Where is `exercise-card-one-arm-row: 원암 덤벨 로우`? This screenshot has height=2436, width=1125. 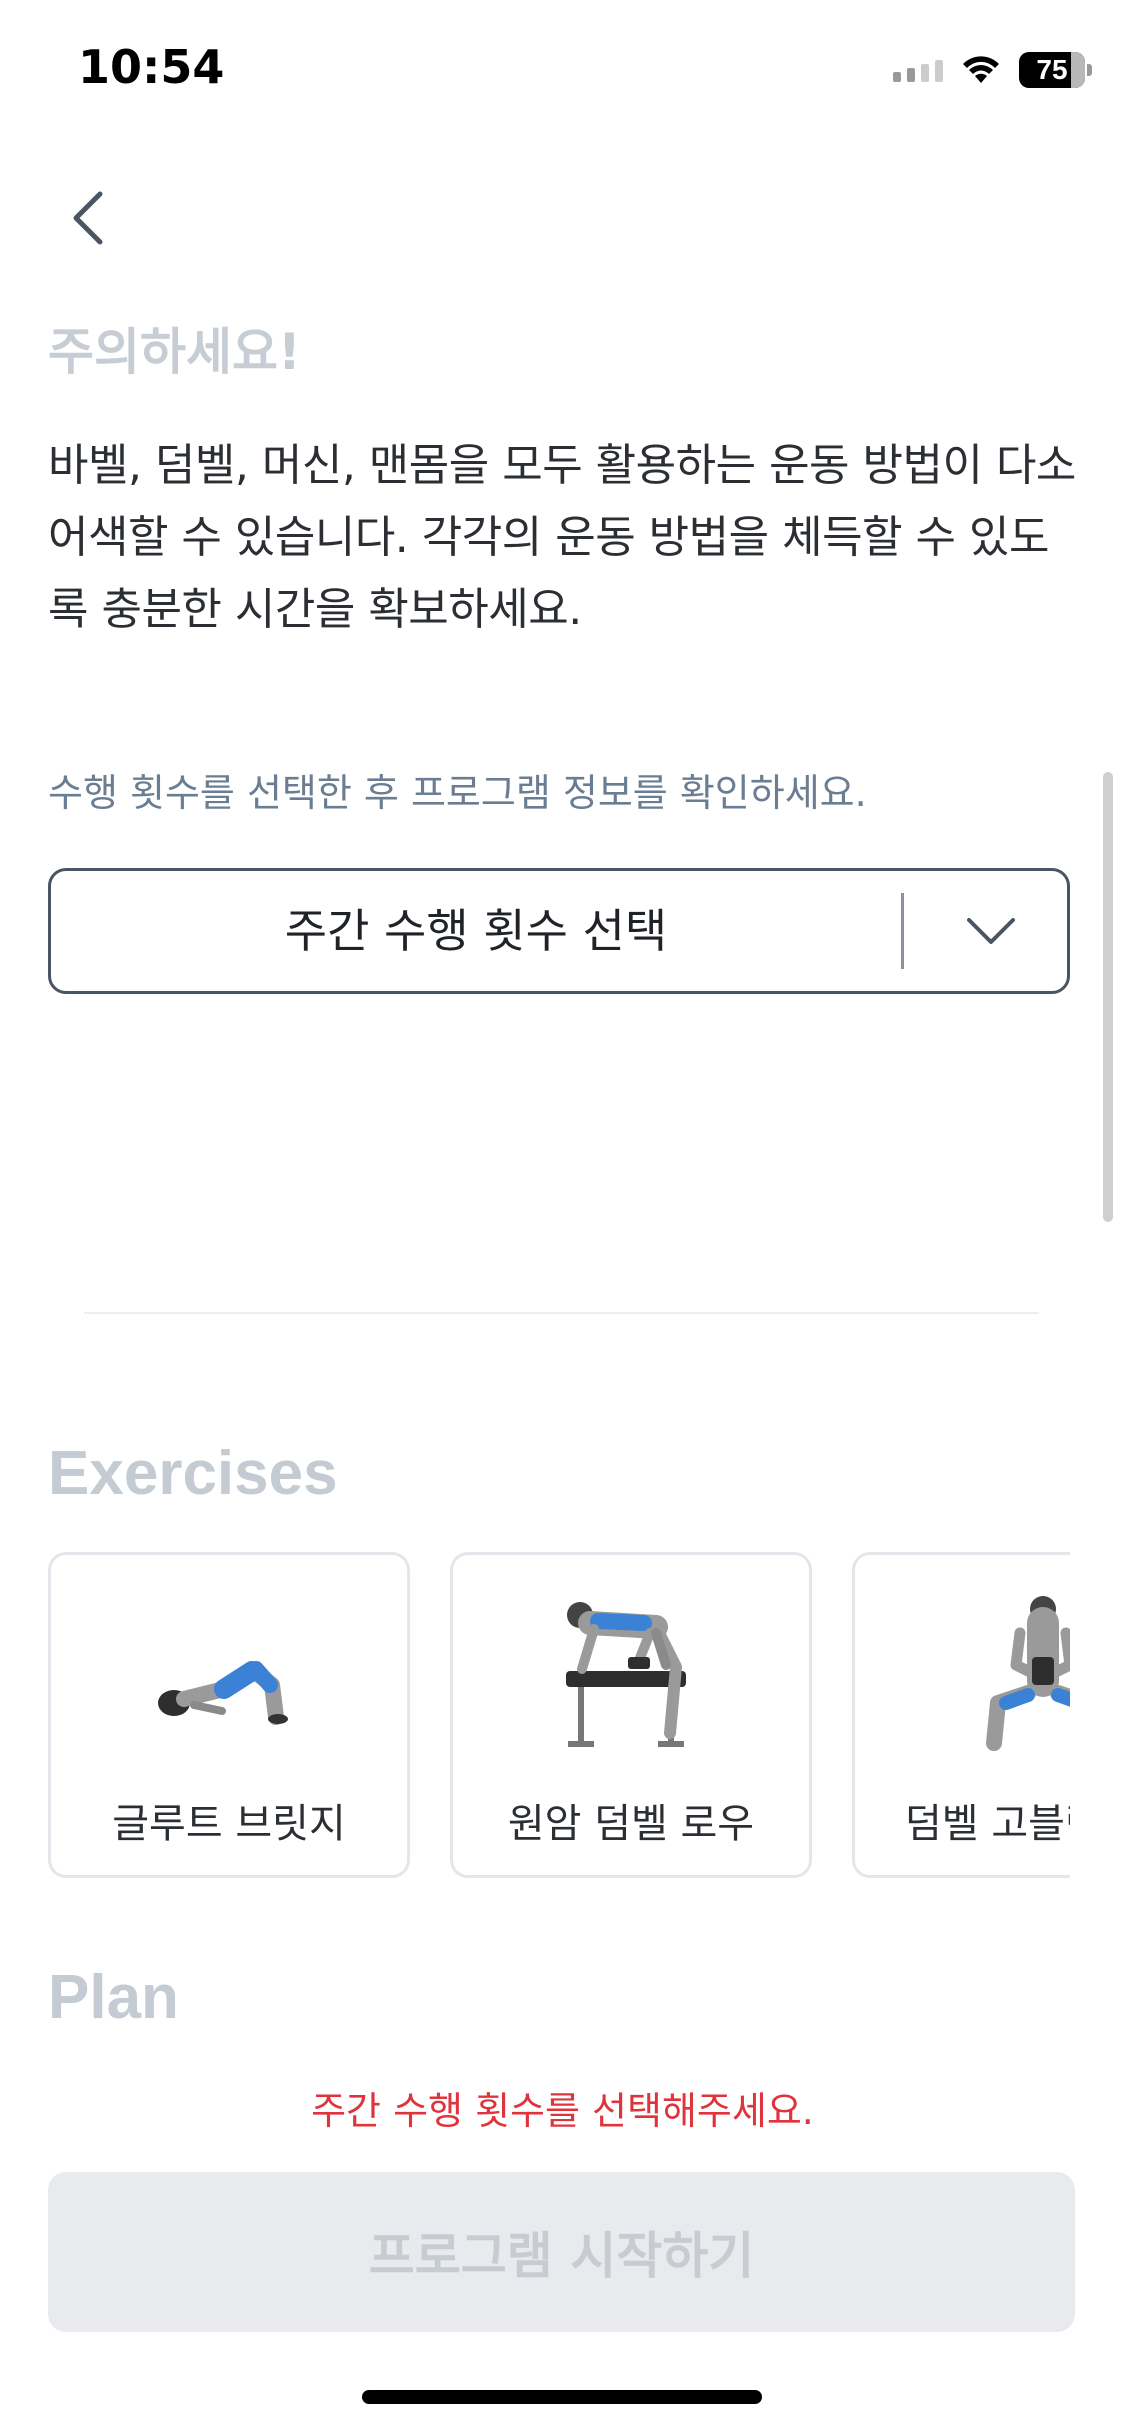 exercise-card-one-arm-row: 원암 덤벨 로우 is located at coordinates (631, 1715).